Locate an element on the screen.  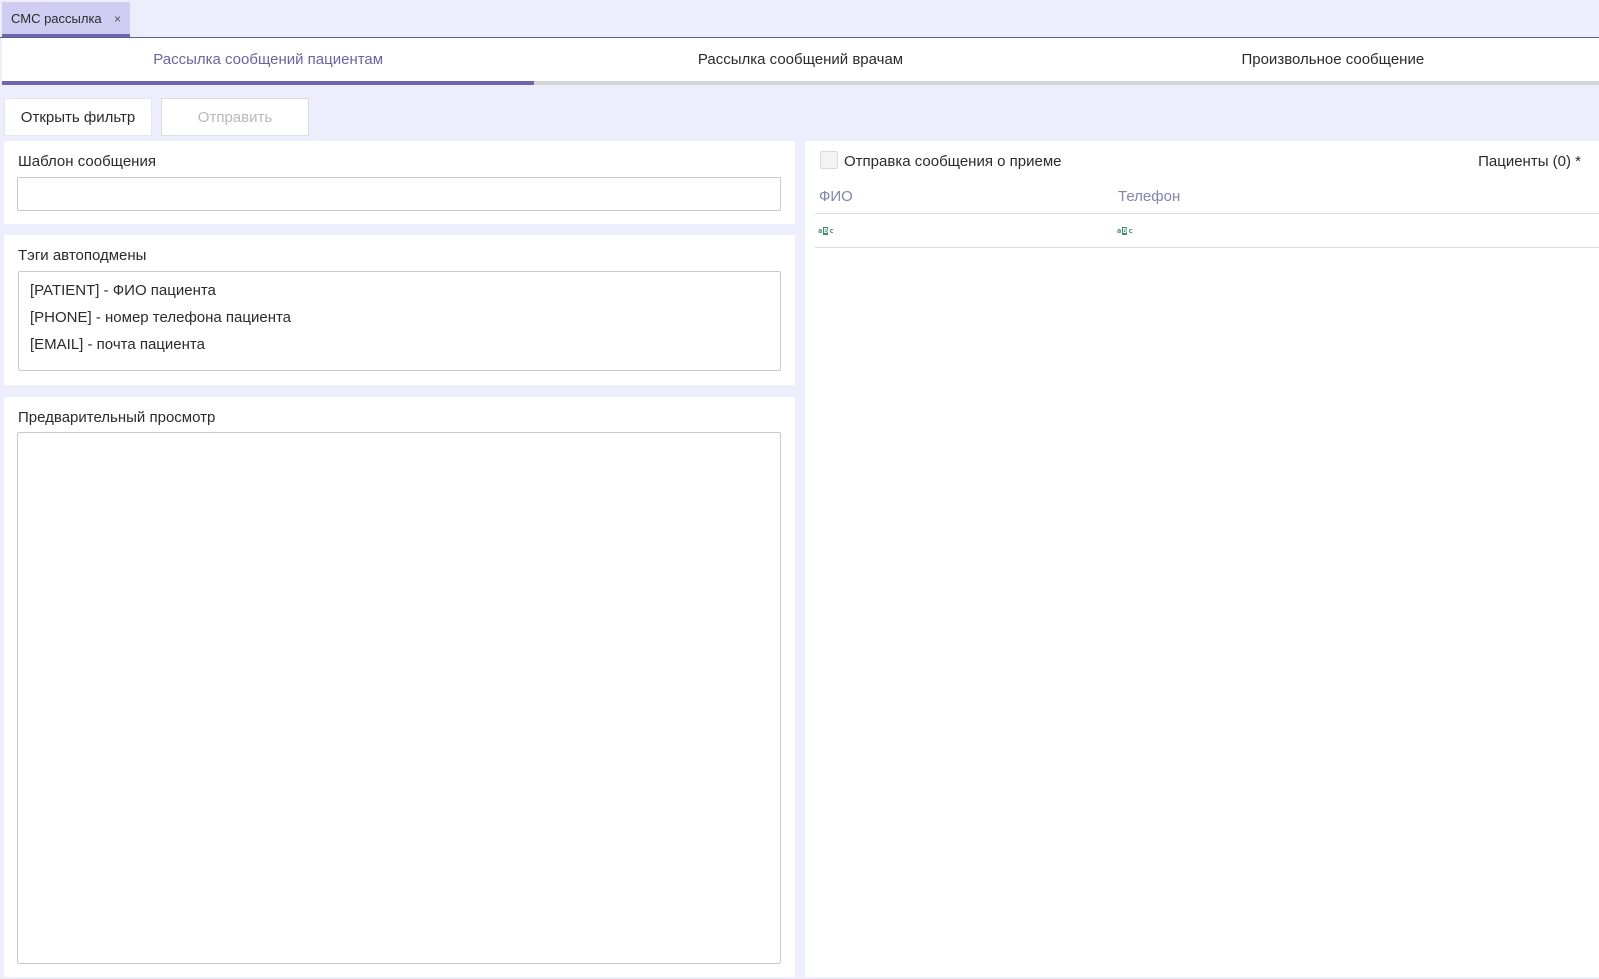
send-button: Отправить is located at coordinates (235, 117).